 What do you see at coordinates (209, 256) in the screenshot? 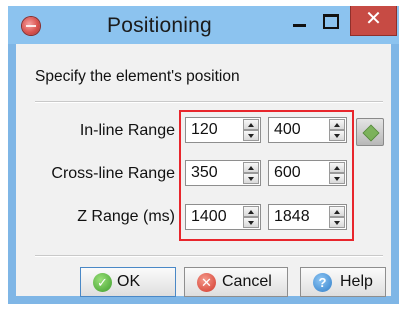
I see `divider-bottom` at bounding box center [209, 256].